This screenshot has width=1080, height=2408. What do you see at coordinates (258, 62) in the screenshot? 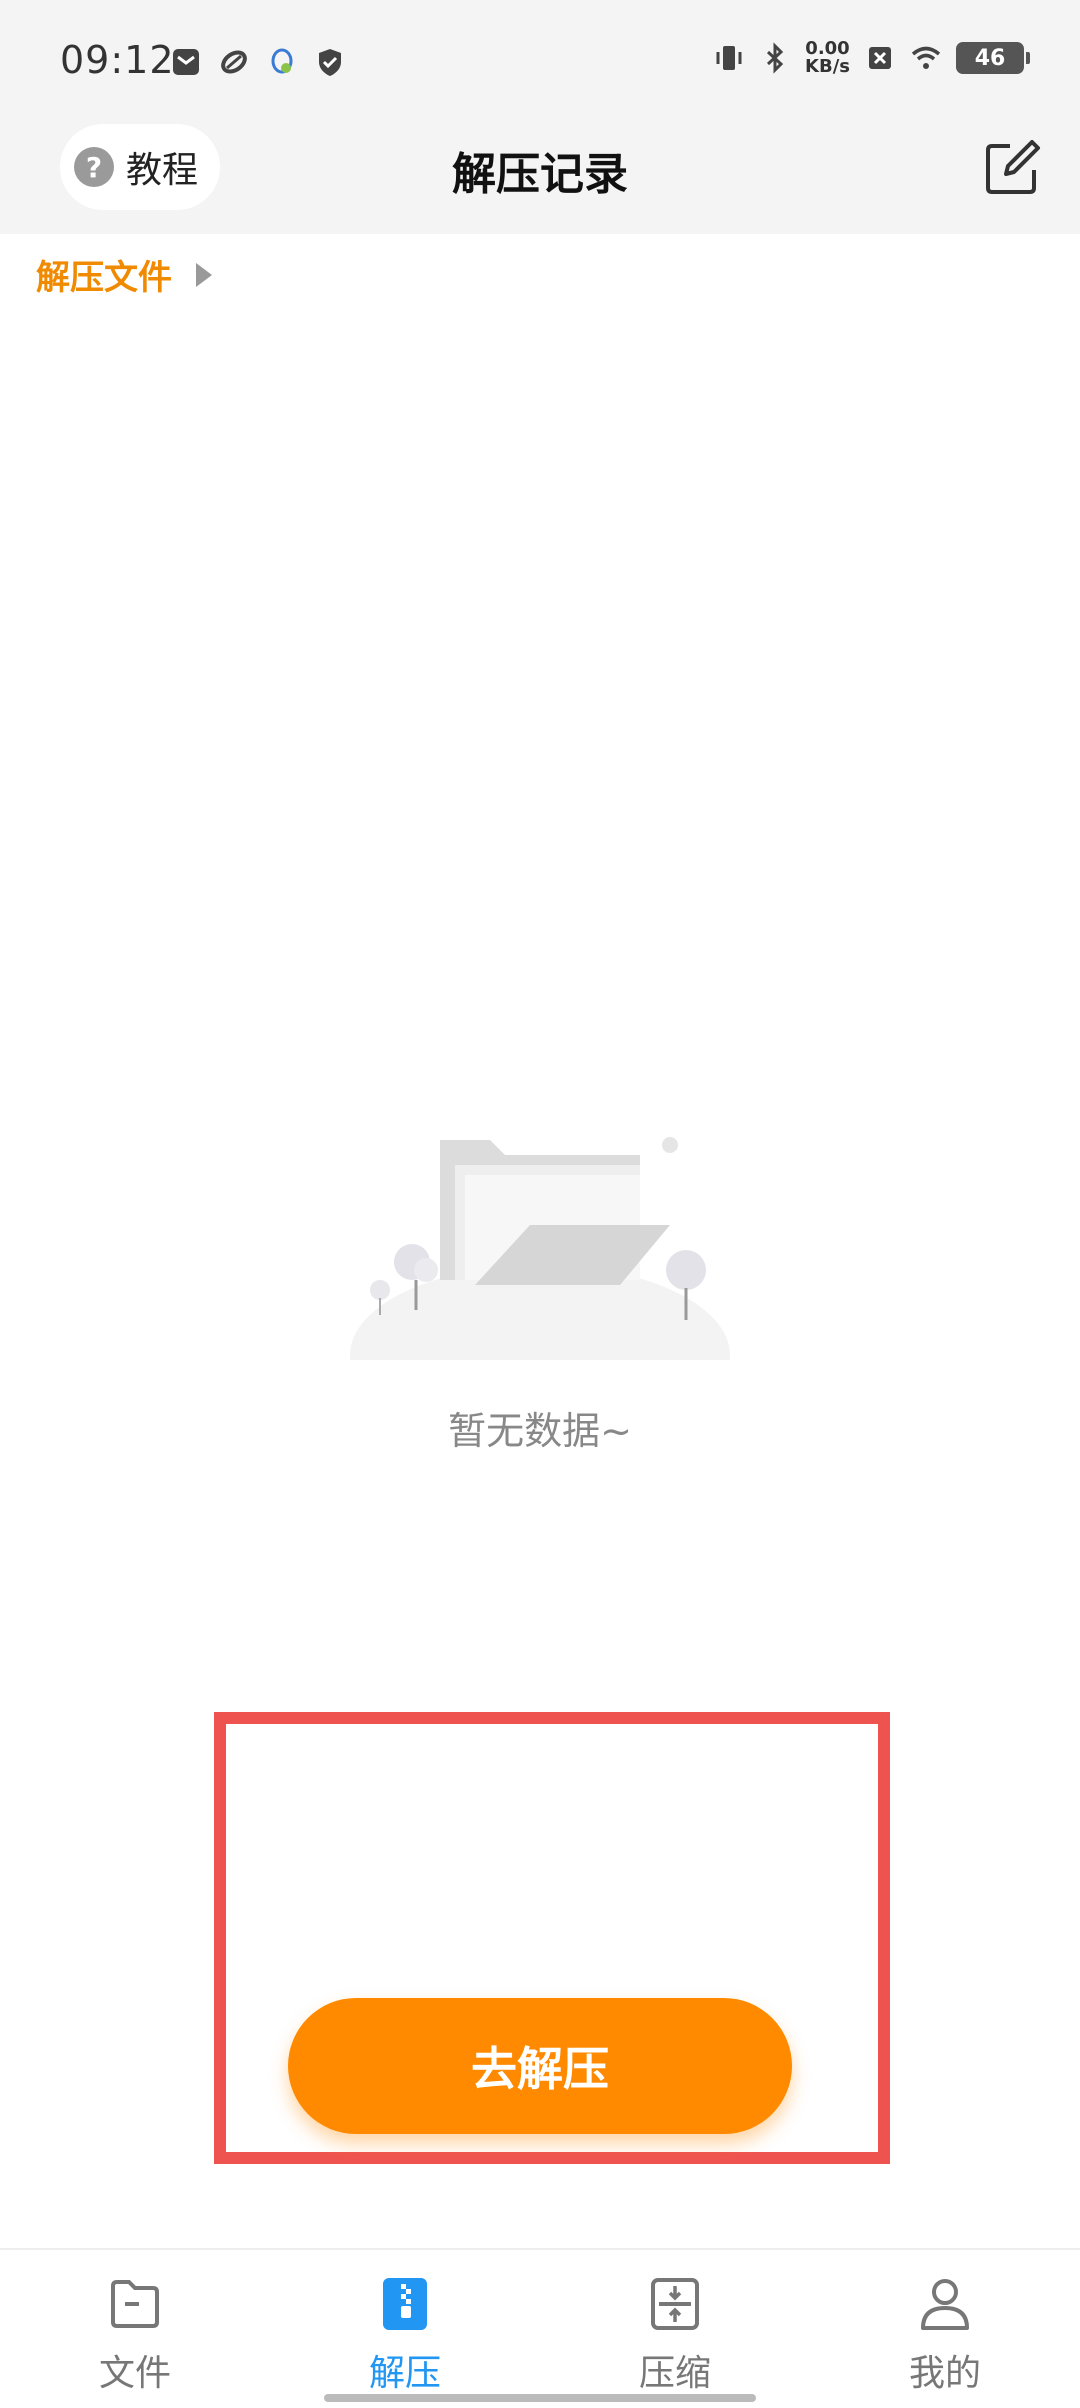
I see `status-left-icons` at bounding box center [258, 62].